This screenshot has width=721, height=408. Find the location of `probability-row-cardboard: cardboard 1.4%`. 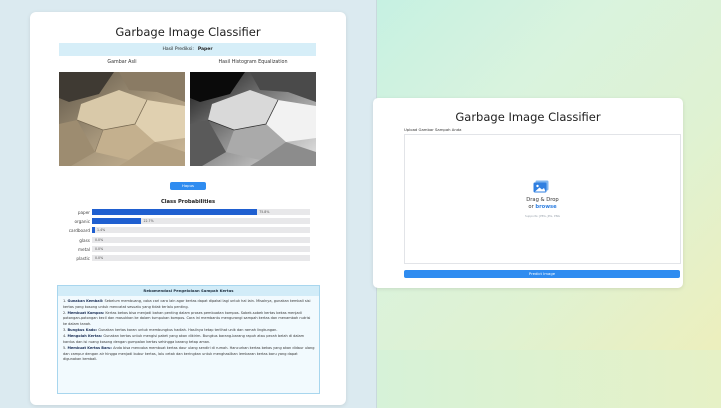

probability-row-cardboard: cardboard 1.4% is located at coordinates (185, 230).